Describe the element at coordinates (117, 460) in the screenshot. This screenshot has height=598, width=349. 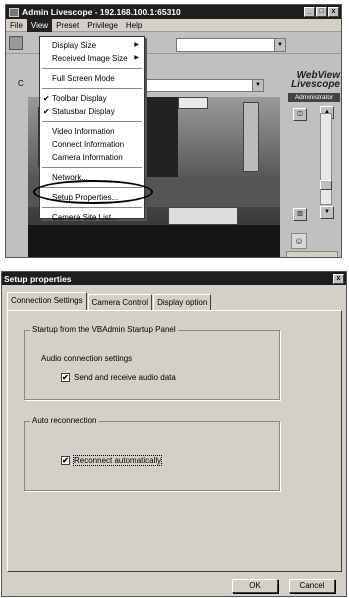
I see `checkbox-label: Reconnect automatically` at that location.